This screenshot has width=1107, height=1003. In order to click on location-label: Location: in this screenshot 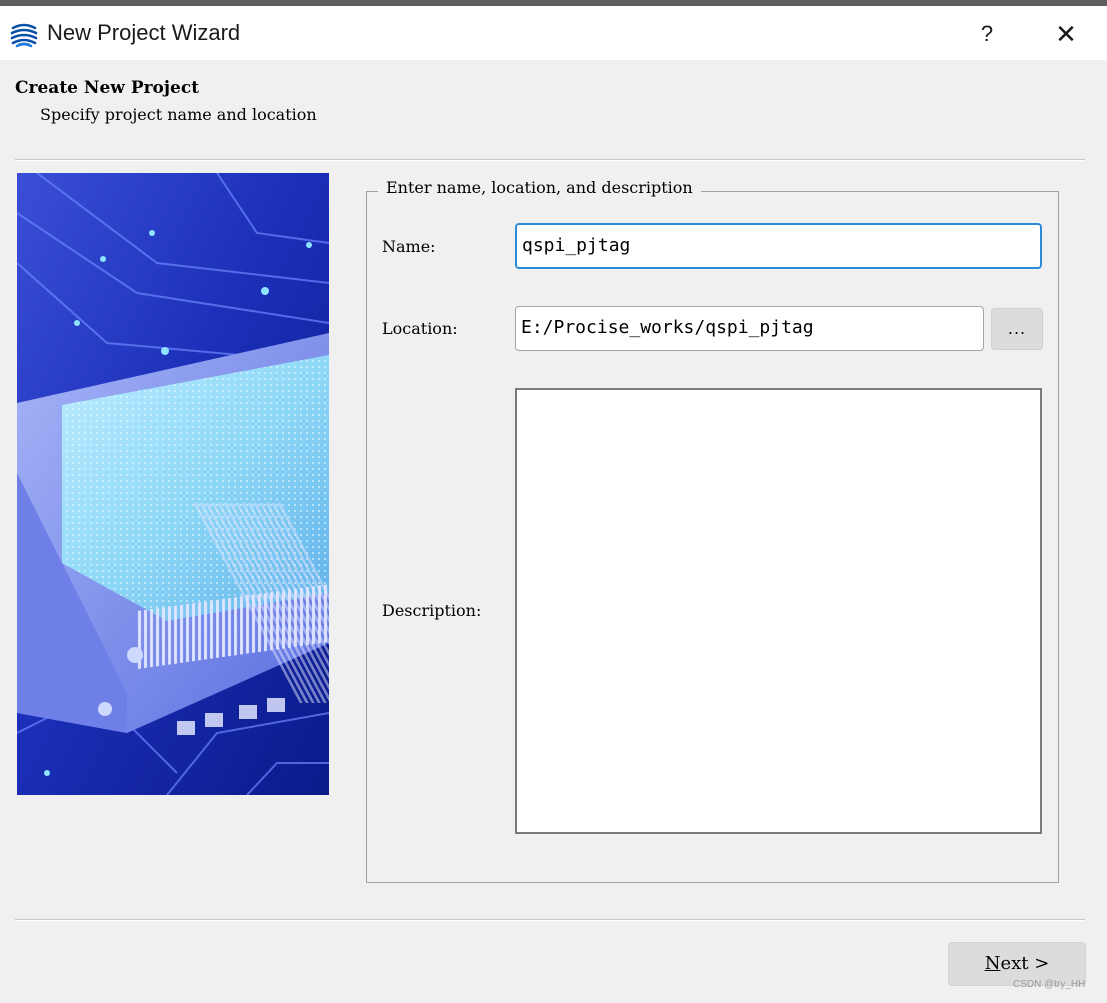, I will do `click(420, 328)`.